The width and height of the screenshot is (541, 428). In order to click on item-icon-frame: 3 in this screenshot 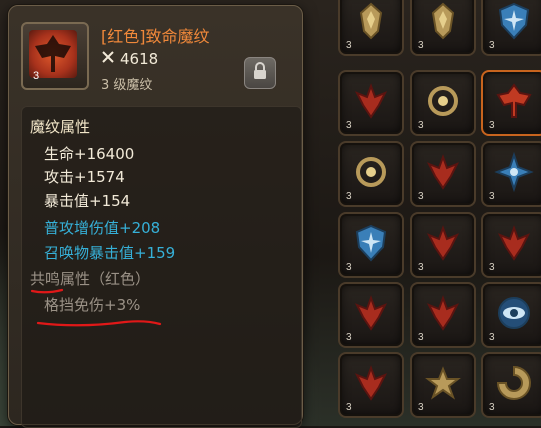, I will do `click(55, 56)`.